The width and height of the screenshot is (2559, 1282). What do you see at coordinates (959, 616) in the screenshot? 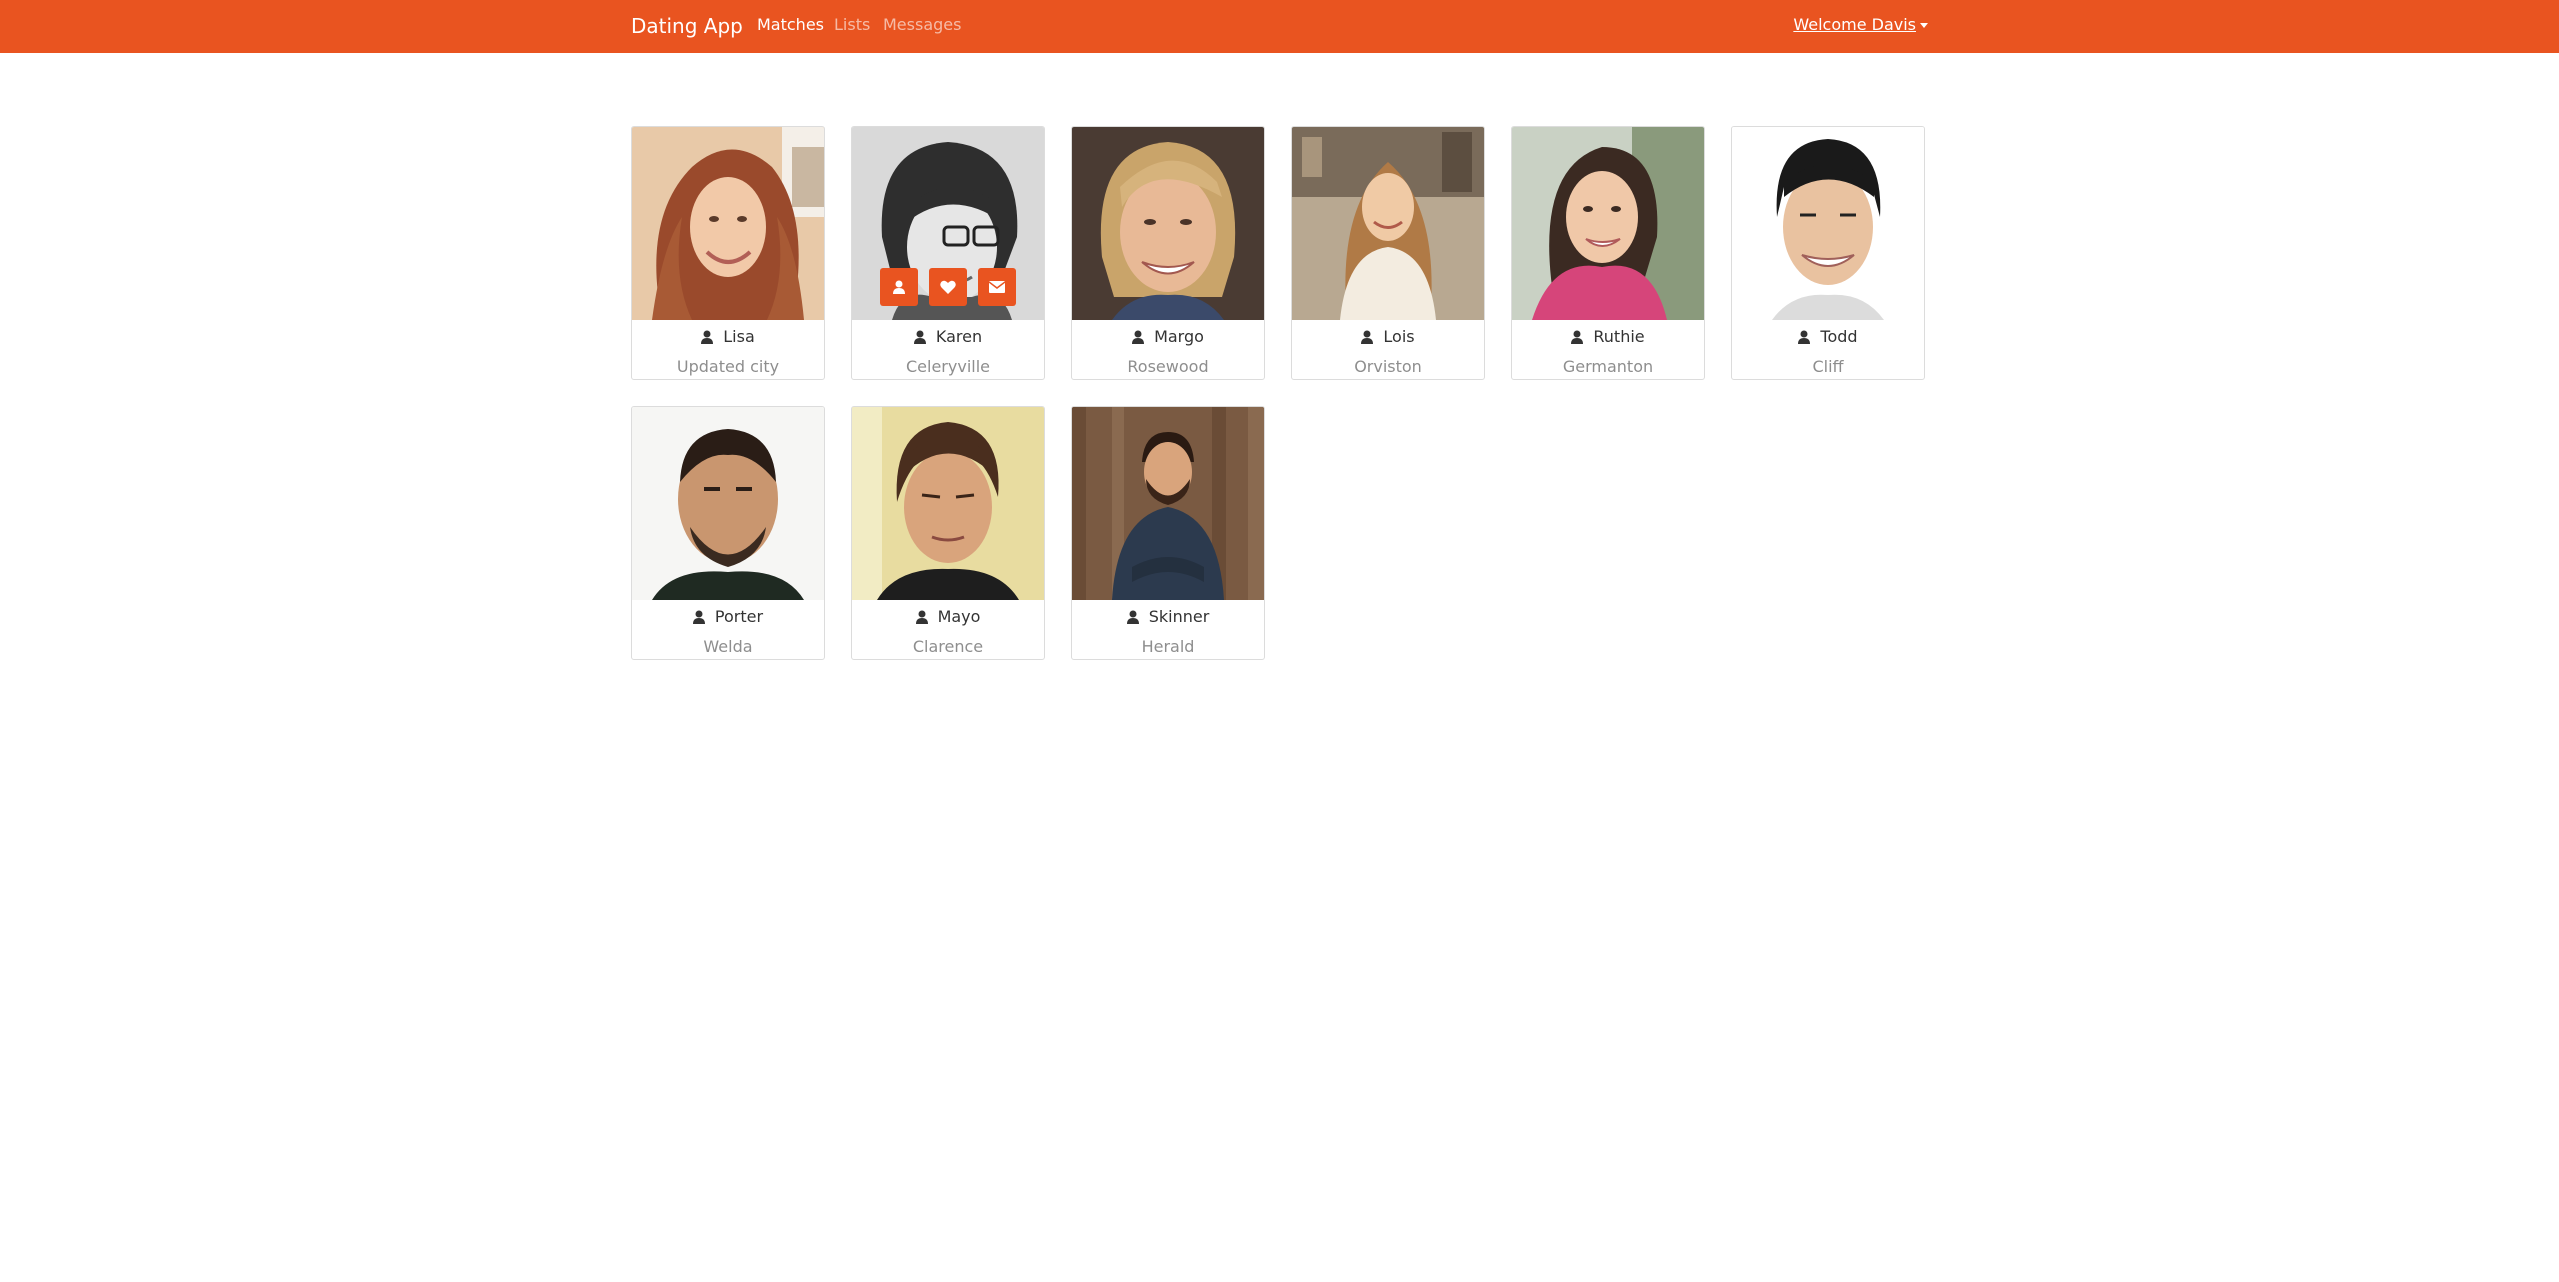
I see `member-name: Mayo` at bounding box center [959, 616].